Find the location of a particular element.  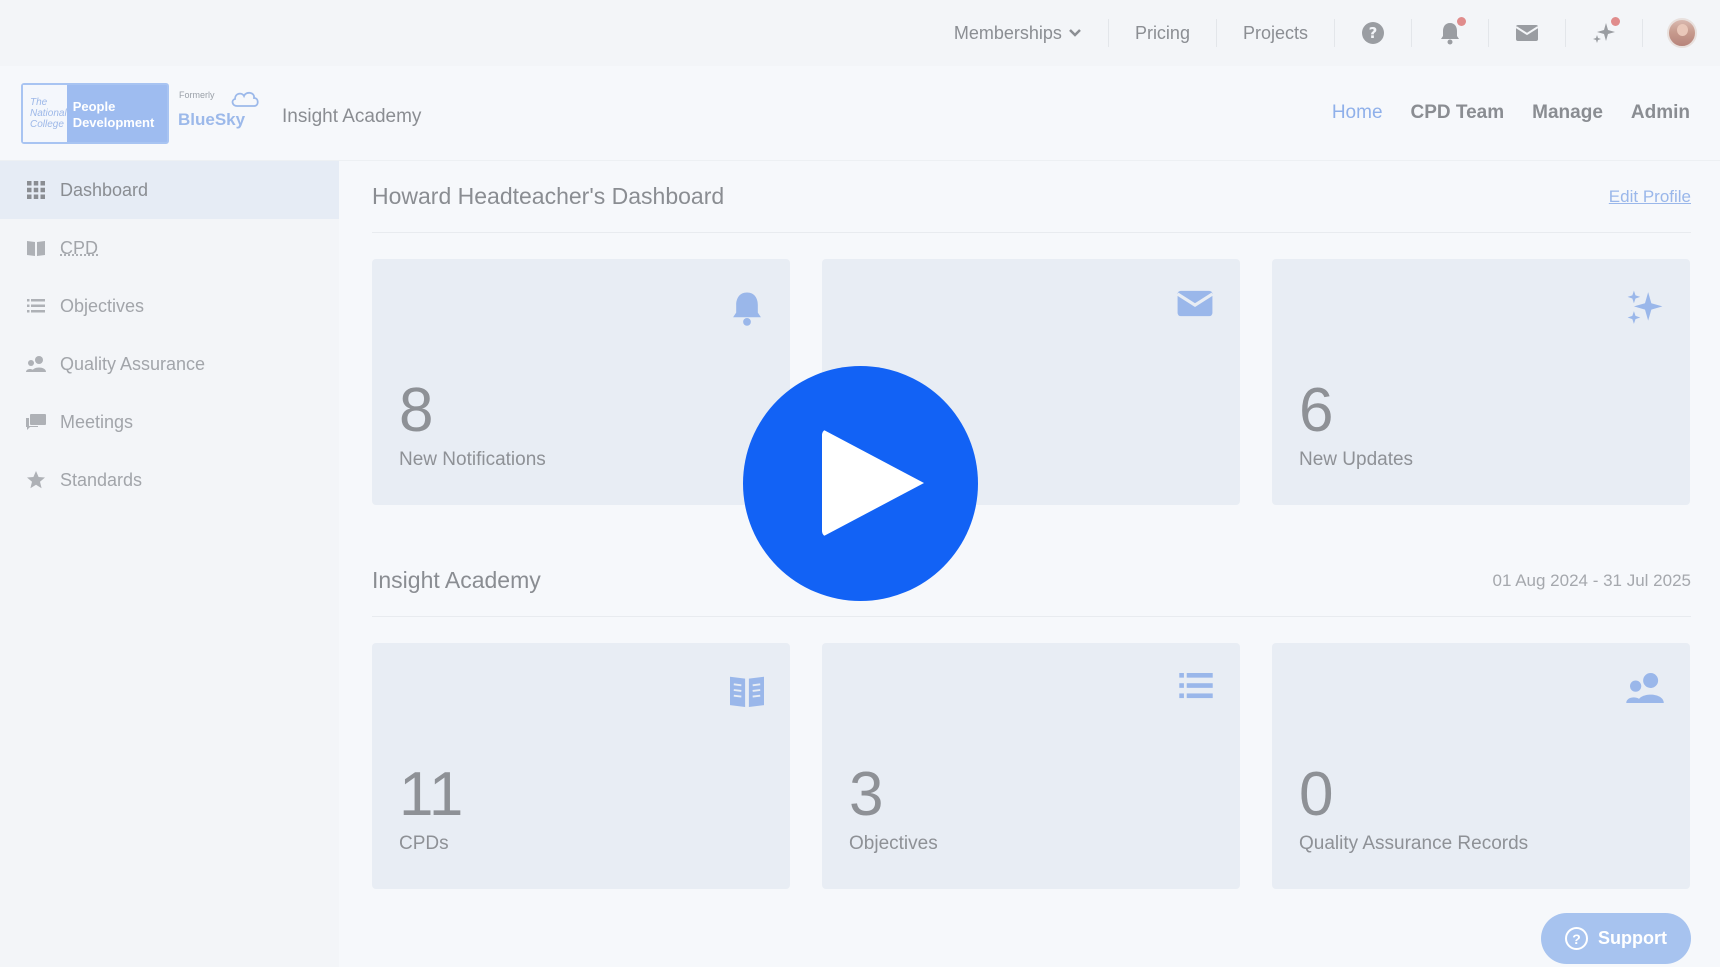

quality-assurance-card: 0 Quality Assurance Records is located at coordinates (1481, 766).